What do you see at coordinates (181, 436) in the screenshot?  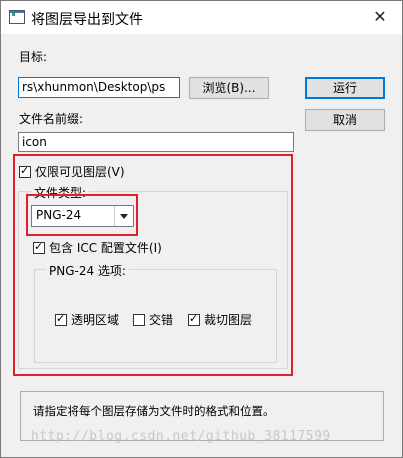 I see `watermark-text: http://blog.csdn.net/github_38117599` at bounding box center [181, 436].